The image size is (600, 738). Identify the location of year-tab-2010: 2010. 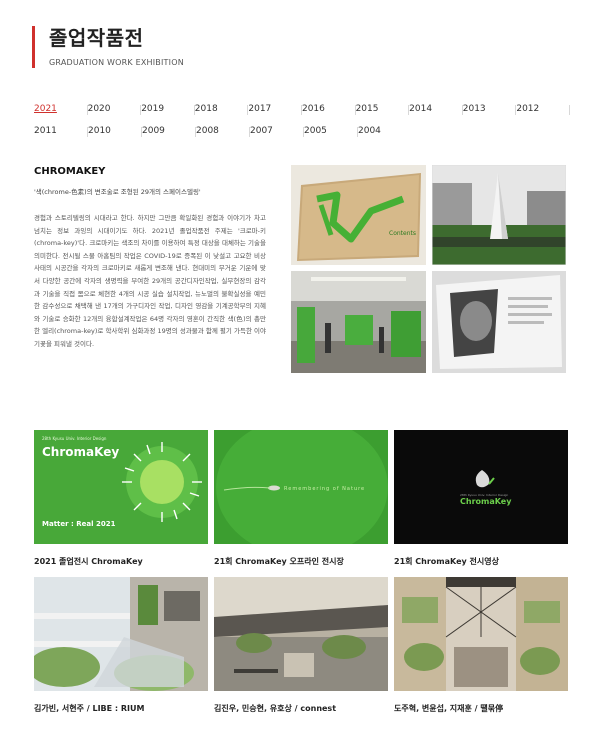
(115, 131).